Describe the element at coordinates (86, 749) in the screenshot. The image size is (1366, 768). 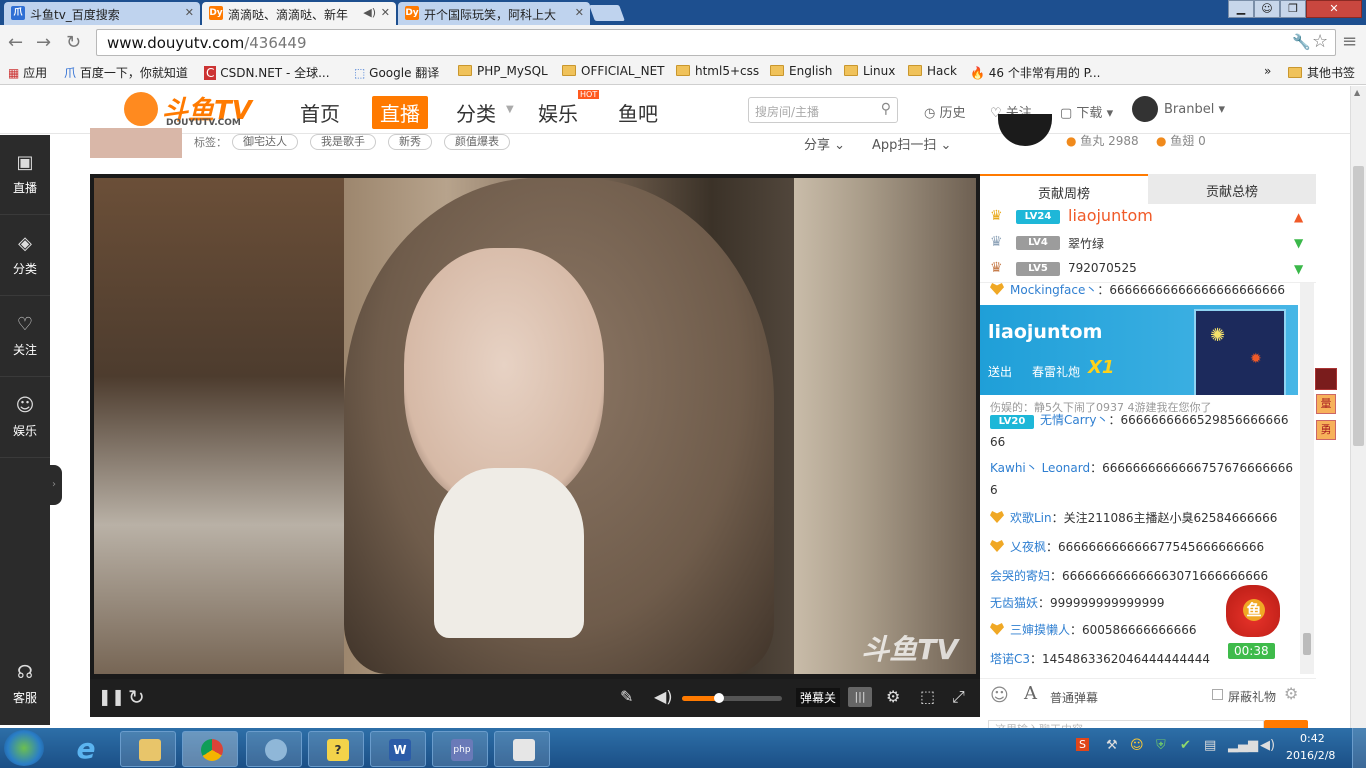
I see `internet-explorer-icon: e` at that location.